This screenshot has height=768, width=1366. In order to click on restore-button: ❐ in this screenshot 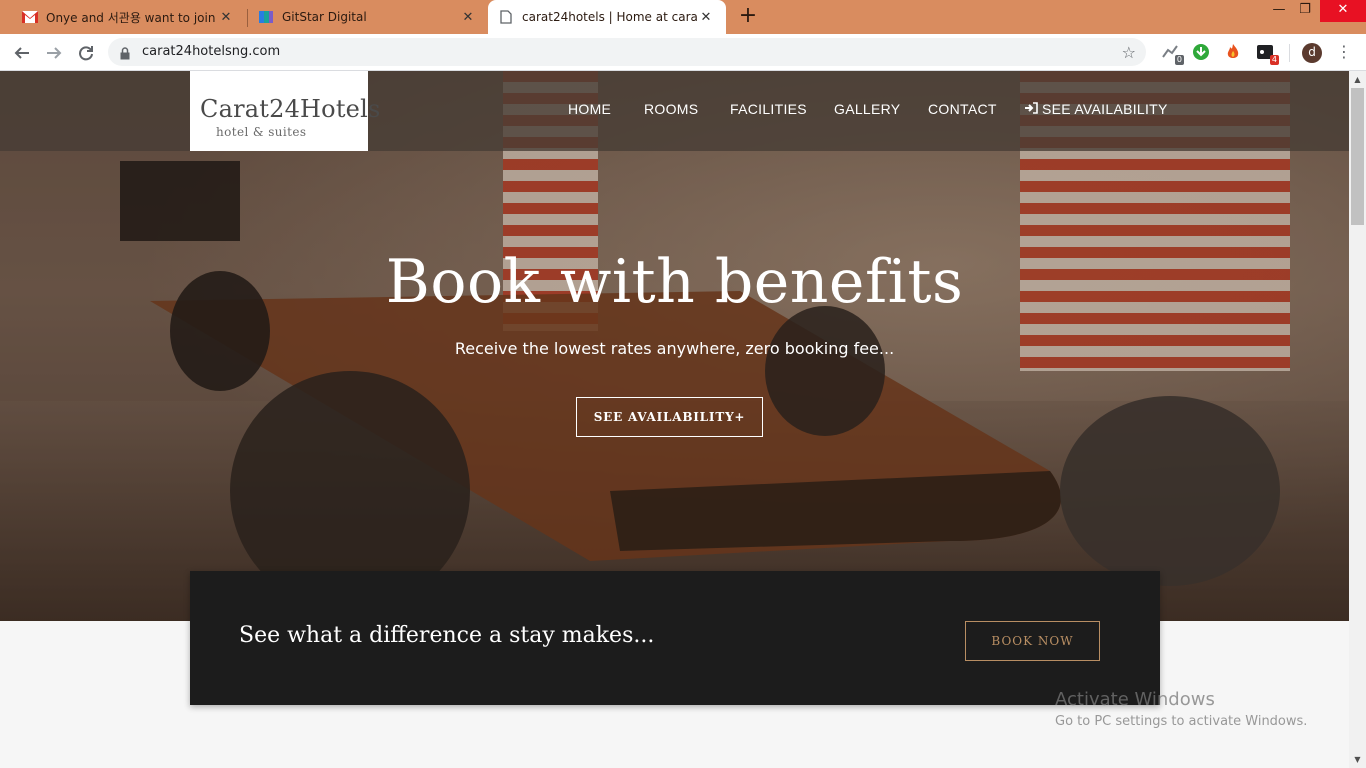, I will do `click(1305, 11)`.